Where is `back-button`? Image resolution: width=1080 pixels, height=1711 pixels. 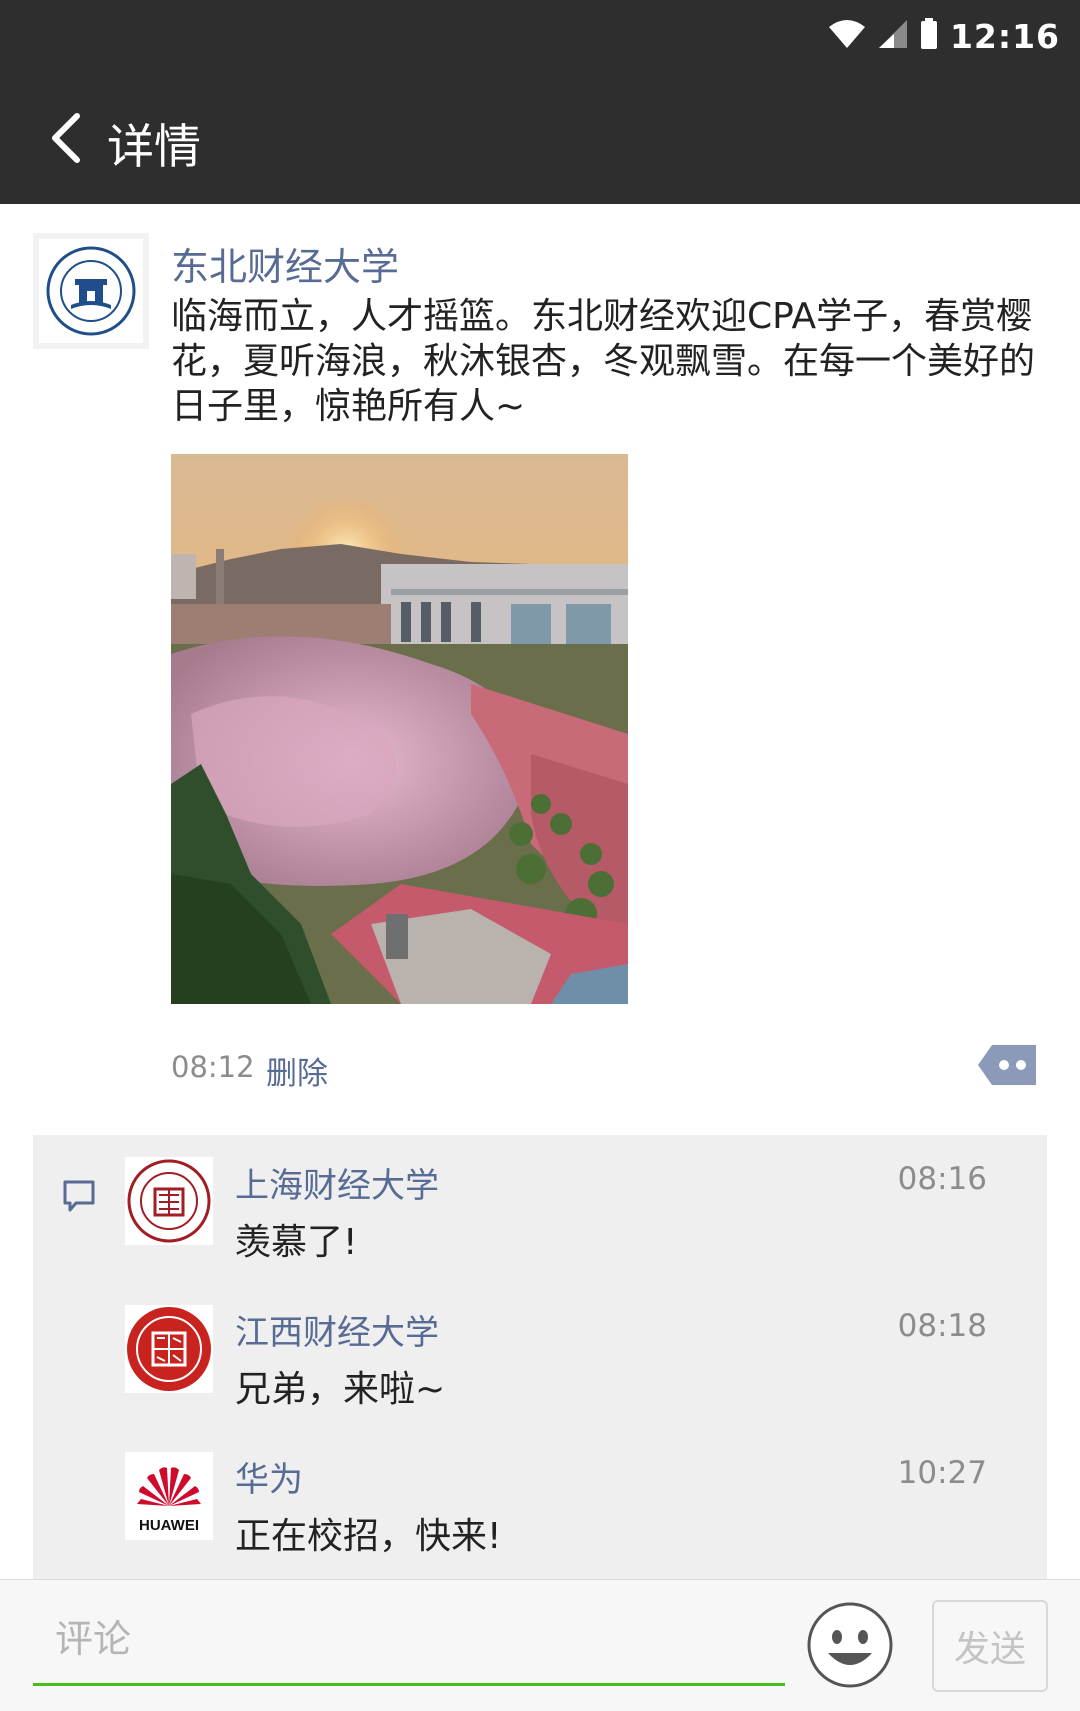
back-button is located at coordinates (65, 138).